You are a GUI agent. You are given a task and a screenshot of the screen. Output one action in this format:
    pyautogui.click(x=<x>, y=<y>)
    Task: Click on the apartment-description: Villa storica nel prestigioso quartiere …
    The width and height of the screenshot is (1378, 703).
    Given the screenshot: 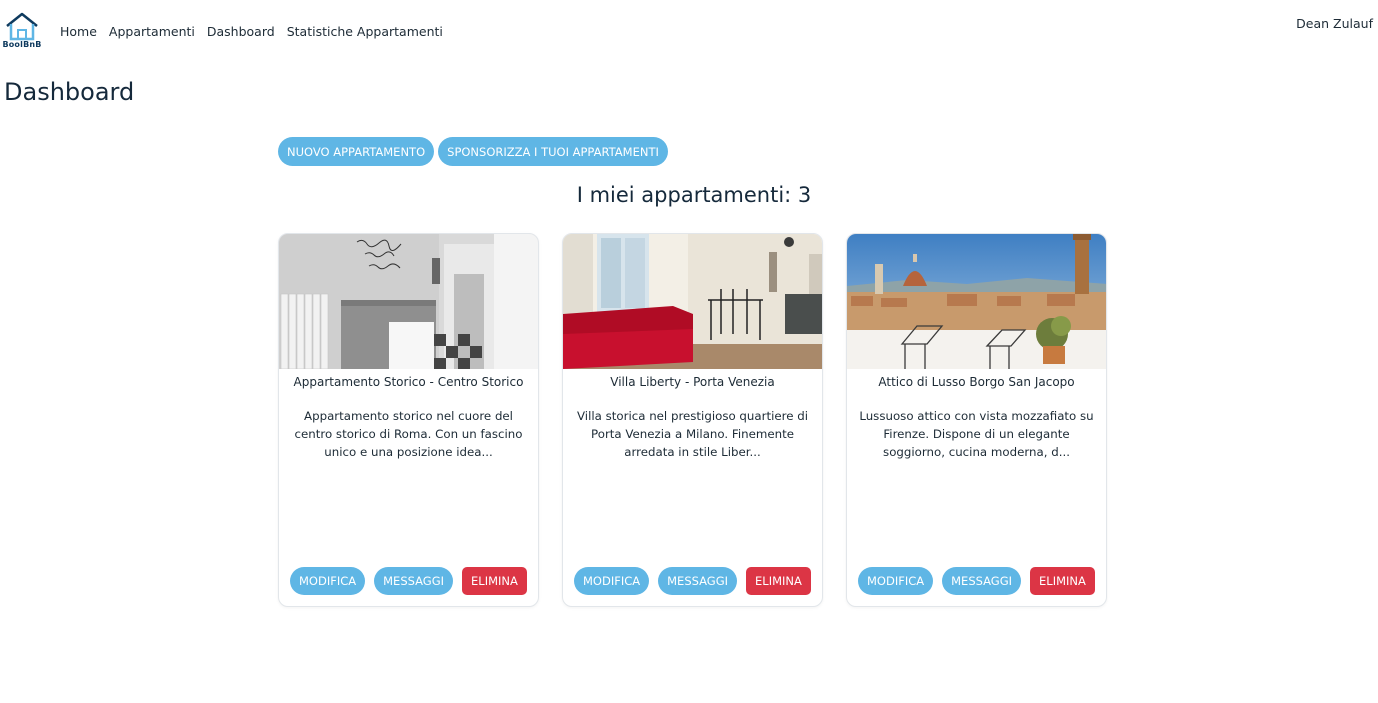 What is the action you would take?
    pyautogui.click(x=692, y=434)
    